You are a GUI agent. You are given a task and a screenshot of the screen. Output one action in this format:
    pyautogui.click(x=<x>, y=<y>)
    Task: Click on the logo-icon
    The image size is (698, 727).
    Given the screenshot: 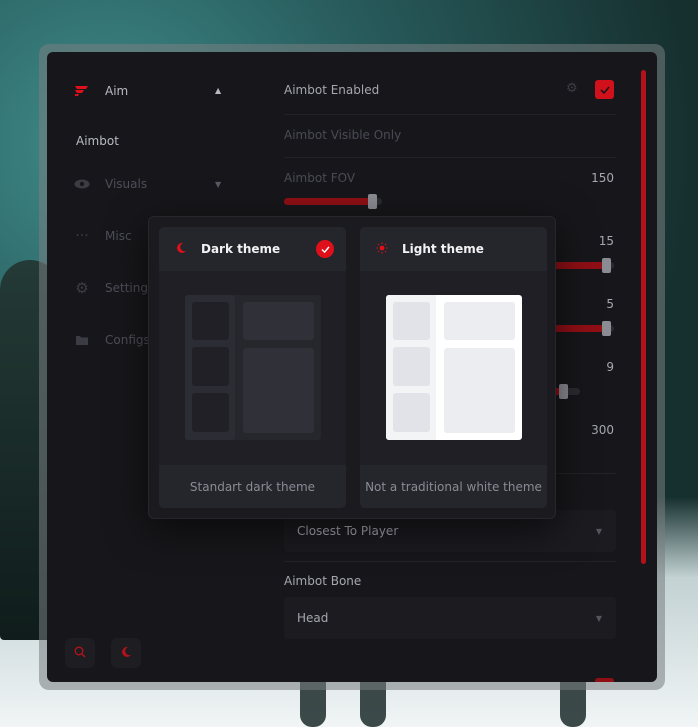 What is the action you would take?
    pyautogui.click(x=82, y=91)
    